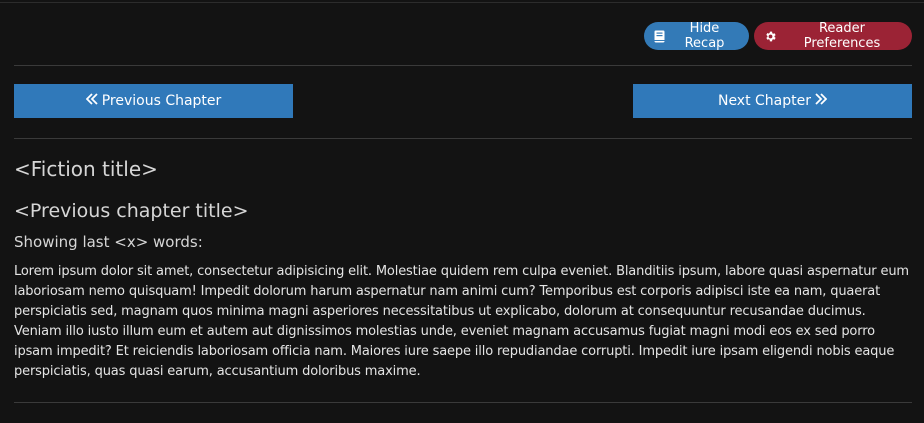  What do you see at coordinates (770, 36) in the screenshot?
I see `gear-icon` at bounding box center [770, 36].